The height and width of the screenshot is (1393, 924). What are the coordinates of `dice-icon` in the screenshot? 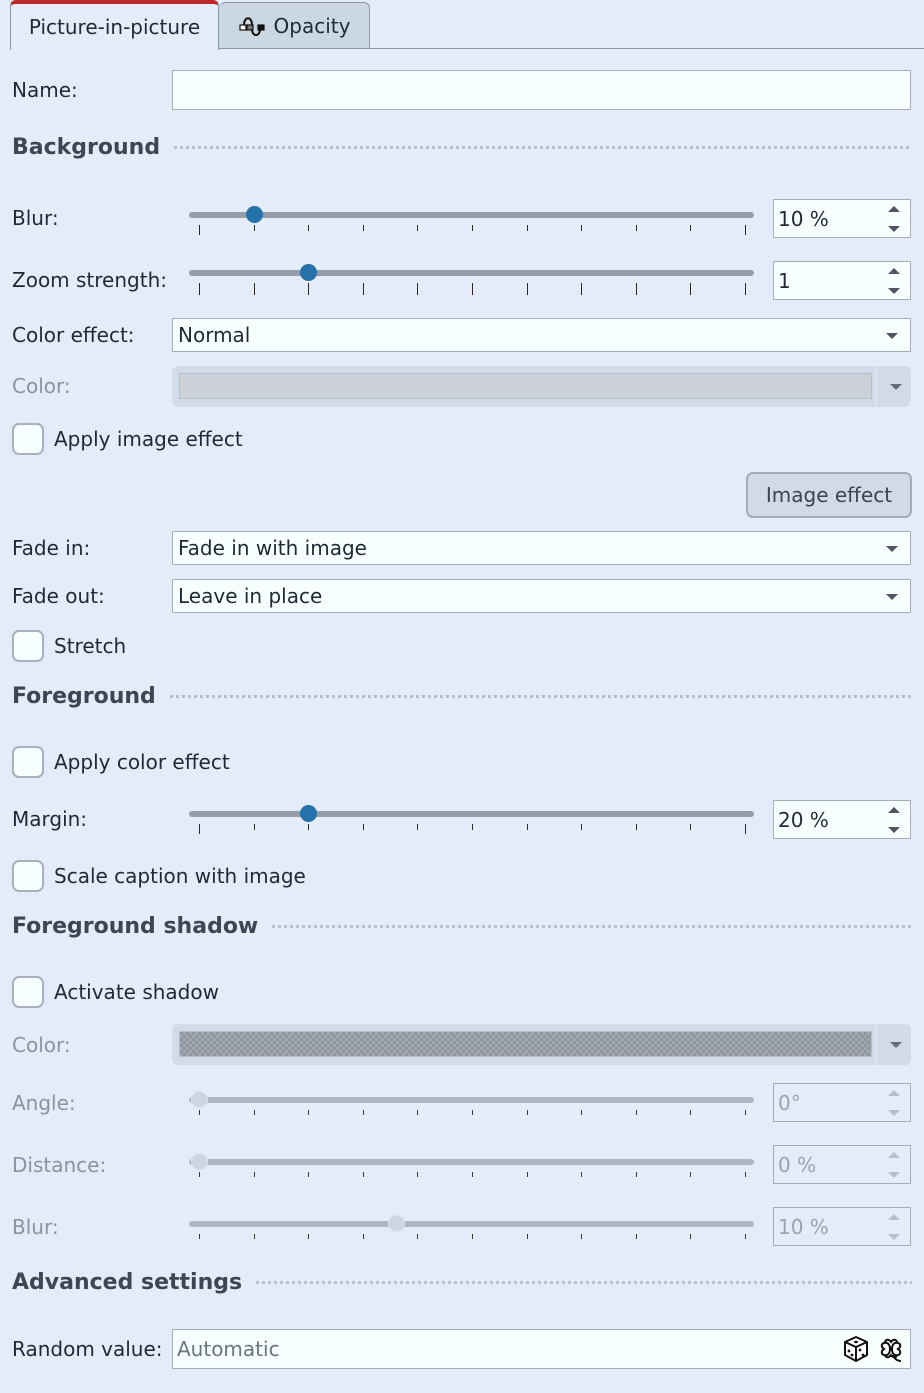 It's located at (856, 1349).